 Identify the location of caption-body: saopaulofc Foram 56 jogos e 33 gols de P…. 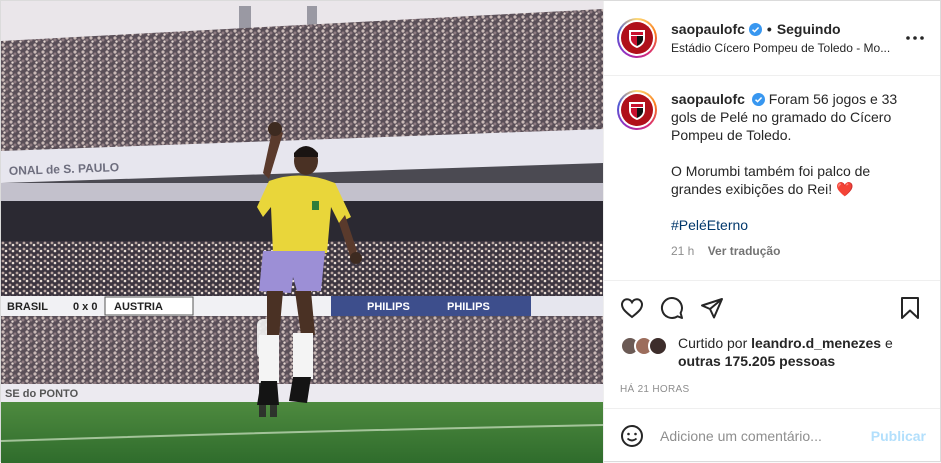
(788, 175).